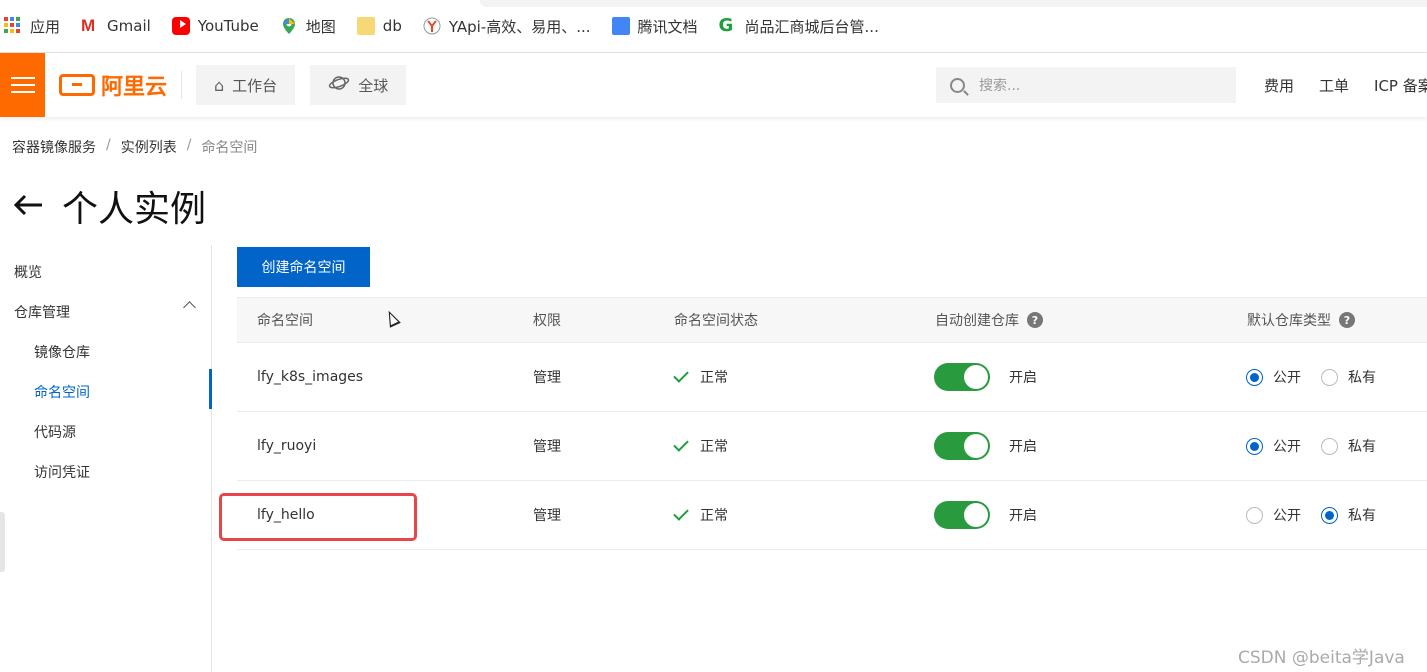  What do you see at coordinates (1362, 516) in the screenshot?
I see `radio-label: 私有` at bounding box center [1362, 516].